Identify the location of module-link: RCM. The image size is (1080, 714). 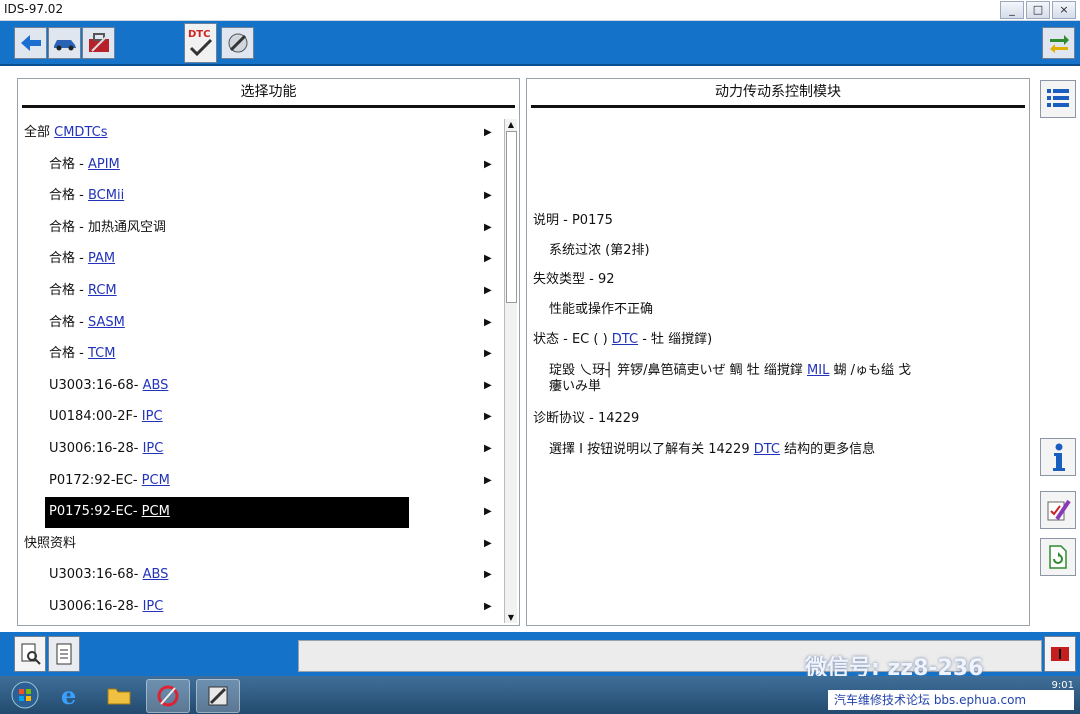
(102, 290).